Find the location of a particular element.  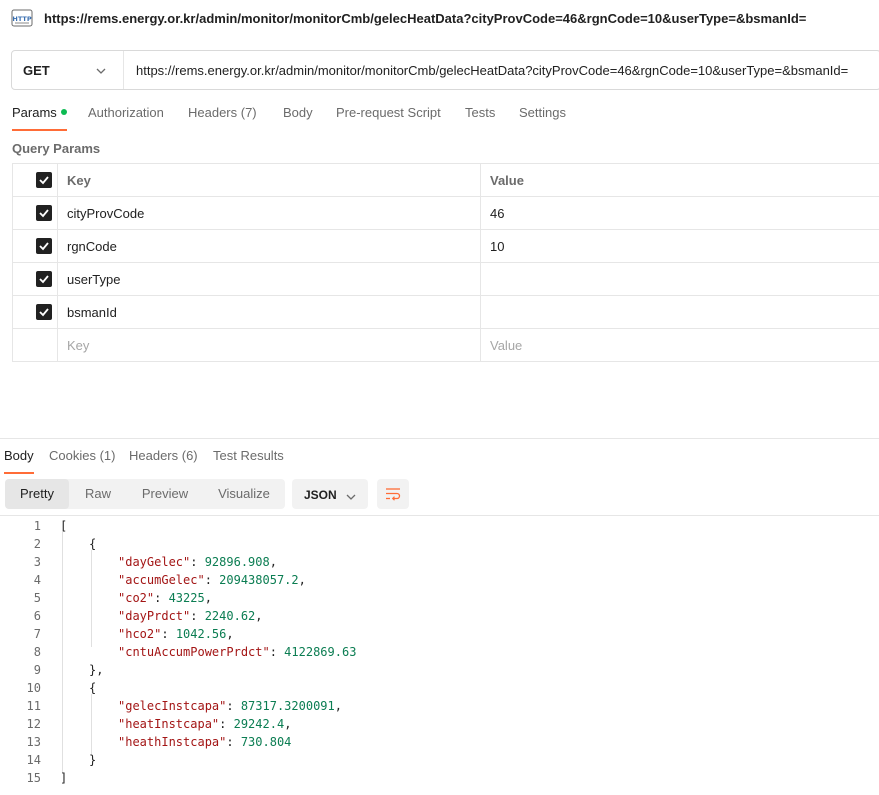

param-key: userType is located at coordinates (269, 279).